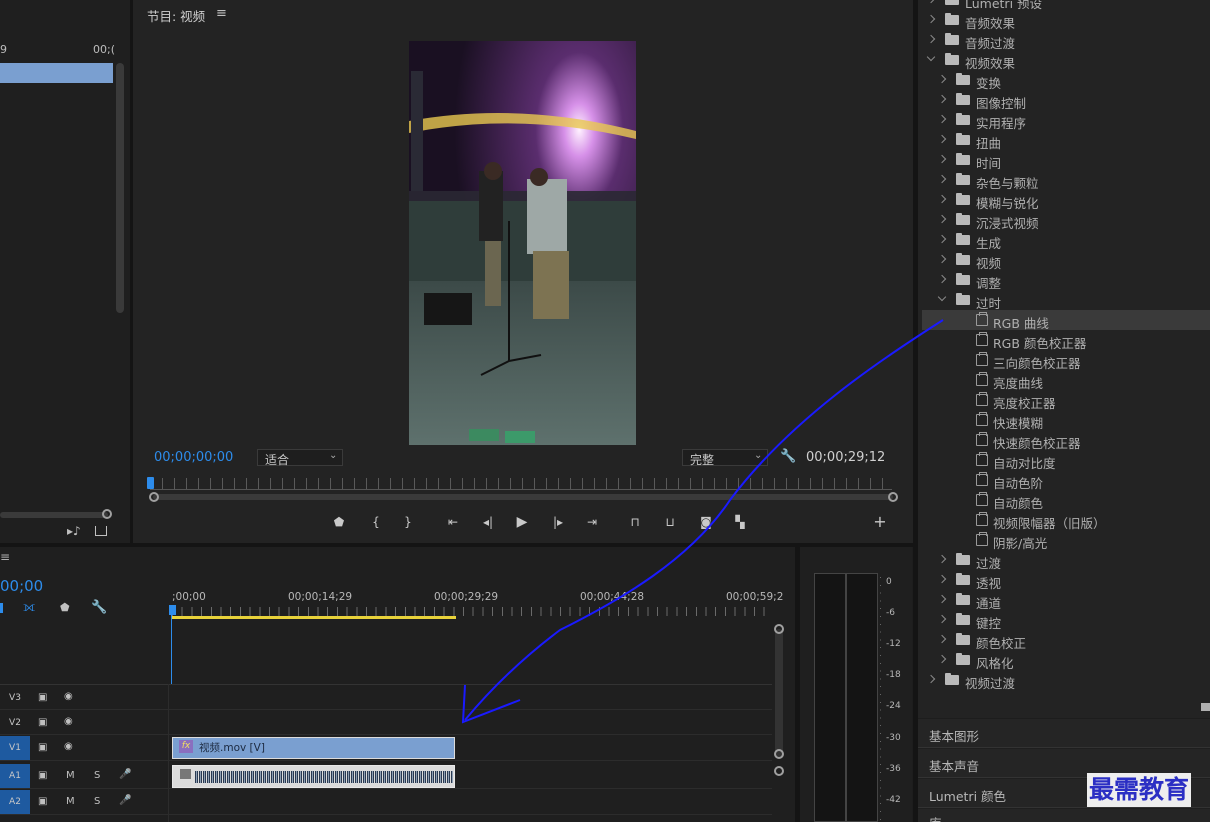  Describe the element at coordinates (1066, 680) in the screenshot. I see `effect-folder: 视频过渡` at that location.